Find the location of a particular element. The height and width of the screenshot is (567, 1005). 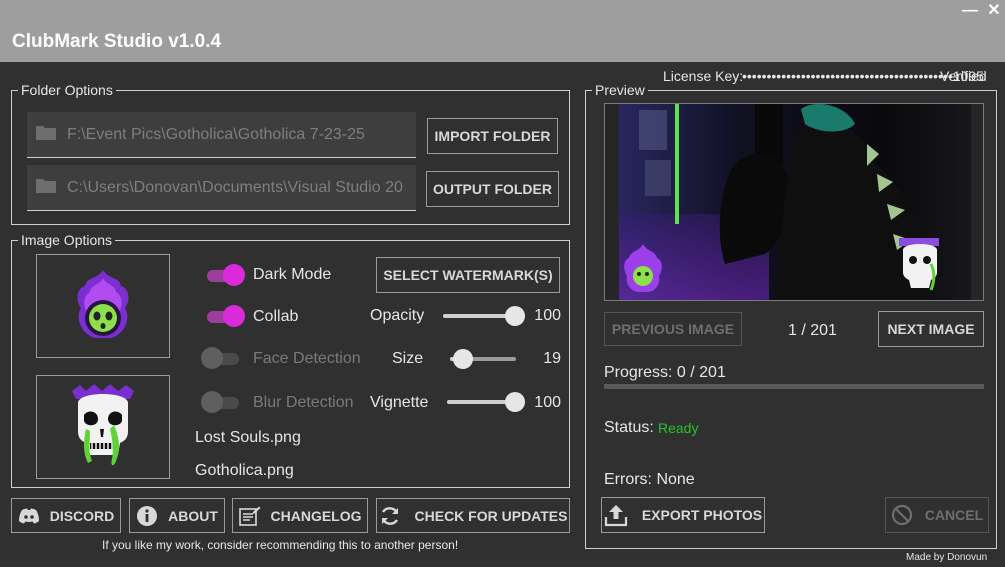

about-button: ABOUT is located at coordinates (177, 515).